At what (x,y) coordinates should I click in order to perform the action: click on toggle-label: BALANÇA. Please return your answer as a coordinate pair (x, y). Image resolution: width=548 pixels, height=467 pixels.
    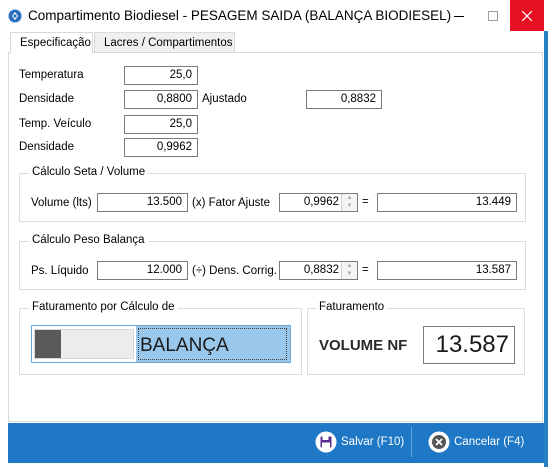
    Looking at the image, I should click on (184, 345).